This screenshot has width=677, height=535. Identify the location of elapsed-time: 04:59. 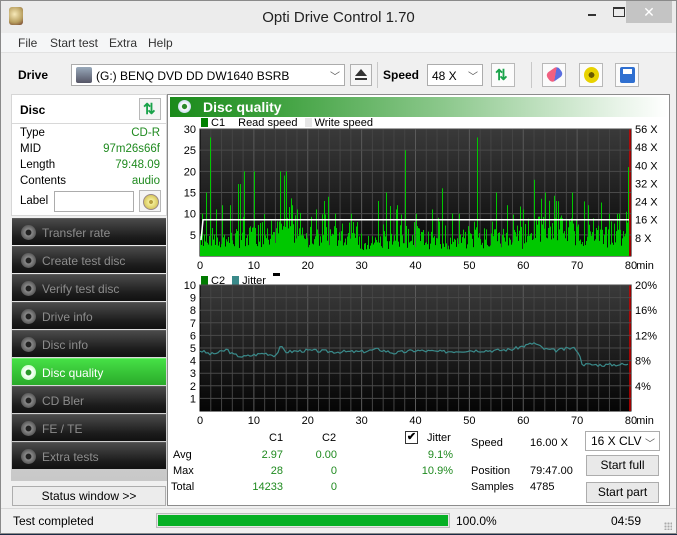
(626, 521).